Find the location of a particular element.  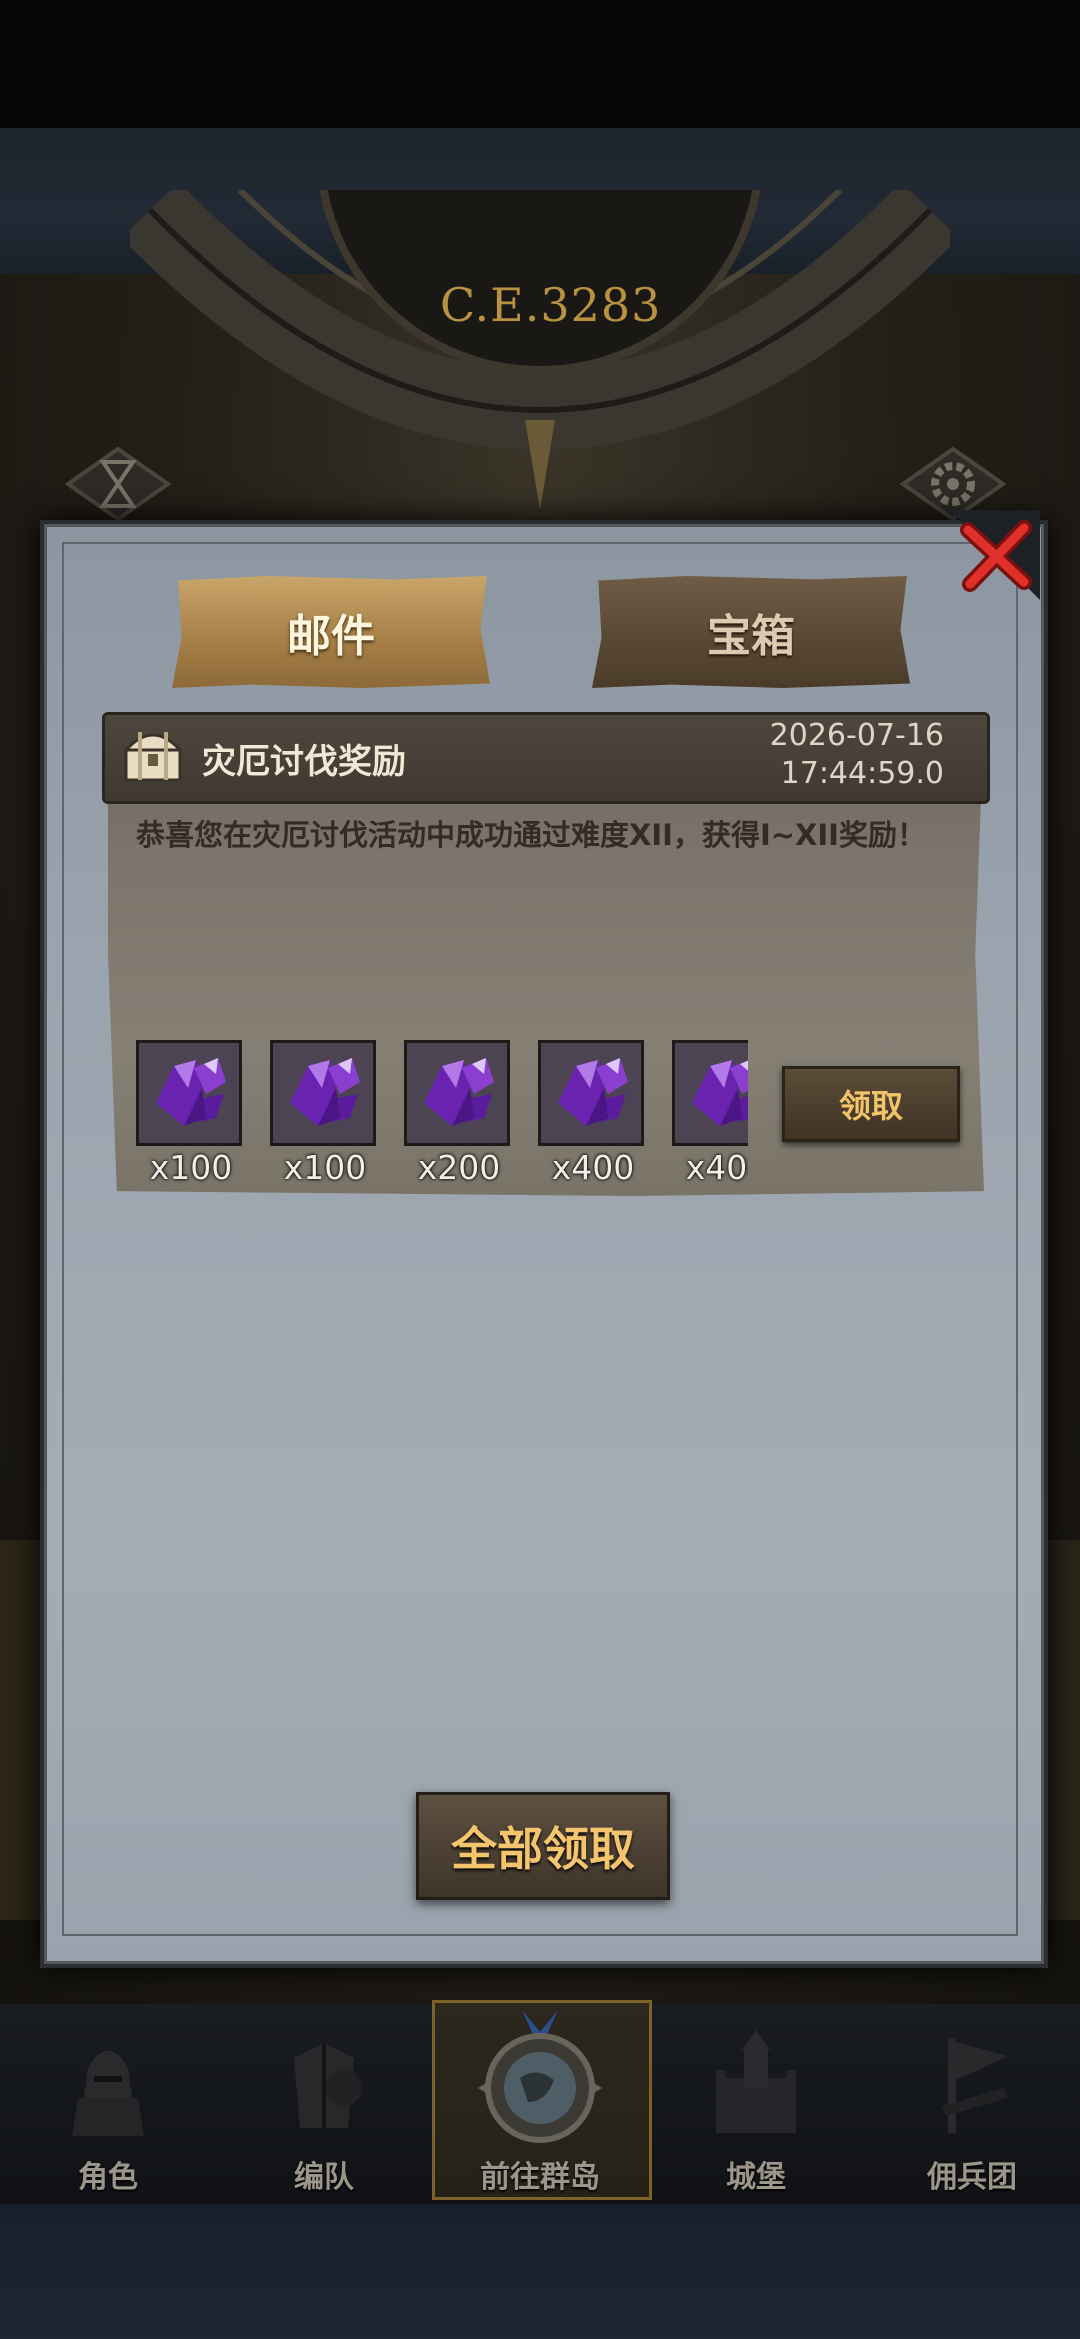

reward-items-row: x100 x100 x200 x400 x40 is located at coordinates (442, 1117).